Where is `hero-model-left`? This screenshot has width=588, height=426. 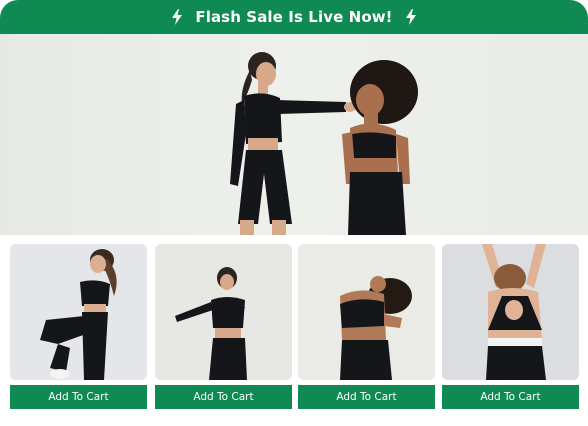
hero-model-left is located at coordinates (293, 143).